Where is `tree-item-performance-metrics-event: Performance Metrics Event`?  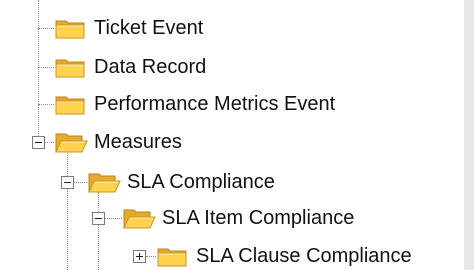 tree-item-performance-metrics-event: Performance Metrics Event is located at coordinates (194, 104).